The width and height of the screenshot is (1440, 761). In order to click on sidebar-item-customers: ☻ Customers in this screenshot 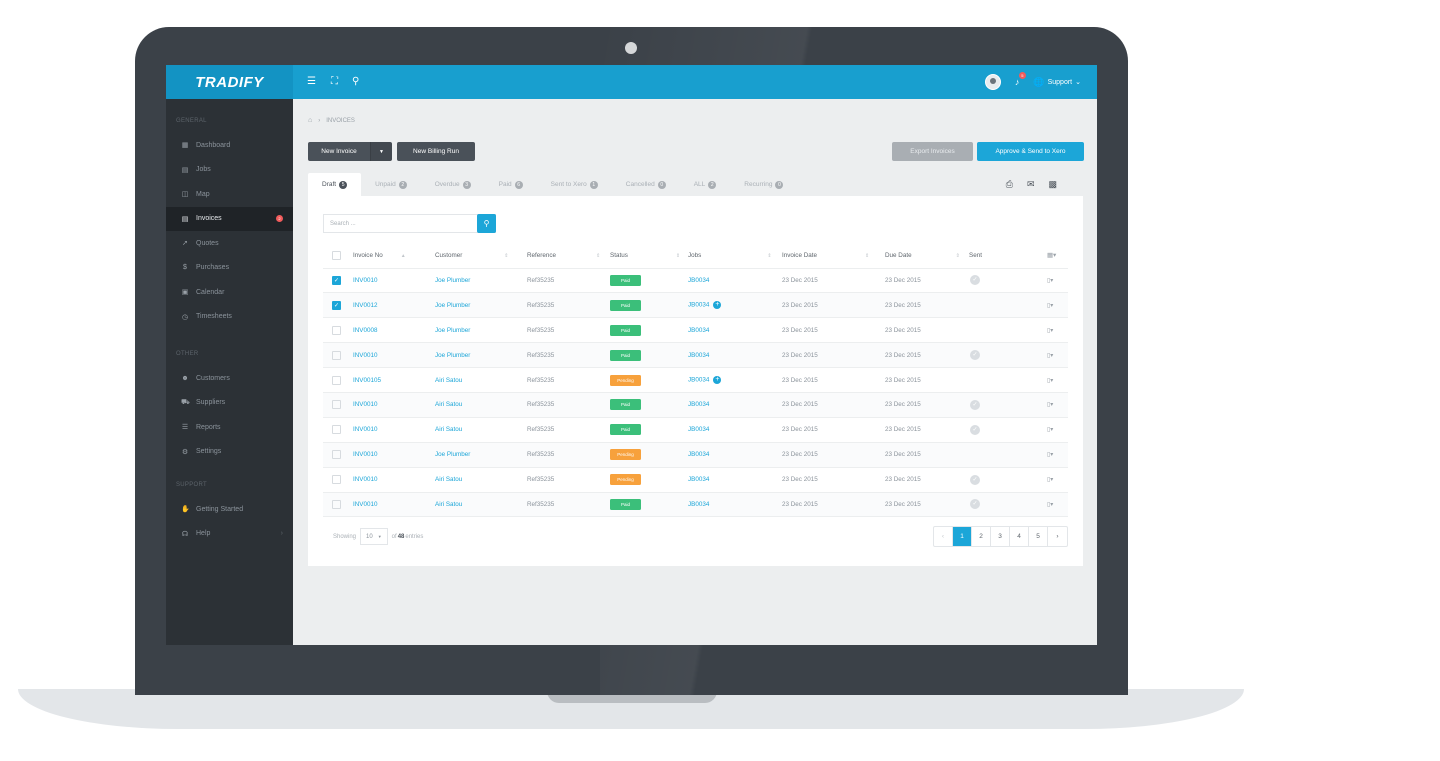, I will do `click(229, 378)`.